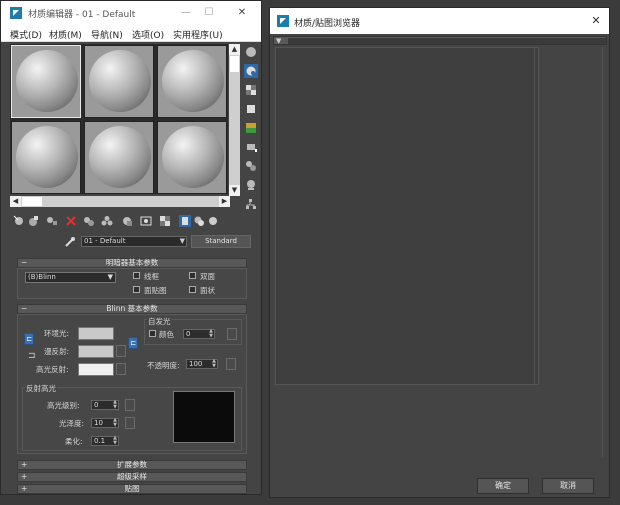 The image size is (620, 505). Describe the element at coordinates (209, 13) in the screenshot. I see `maximize-button: ☐` at that location.